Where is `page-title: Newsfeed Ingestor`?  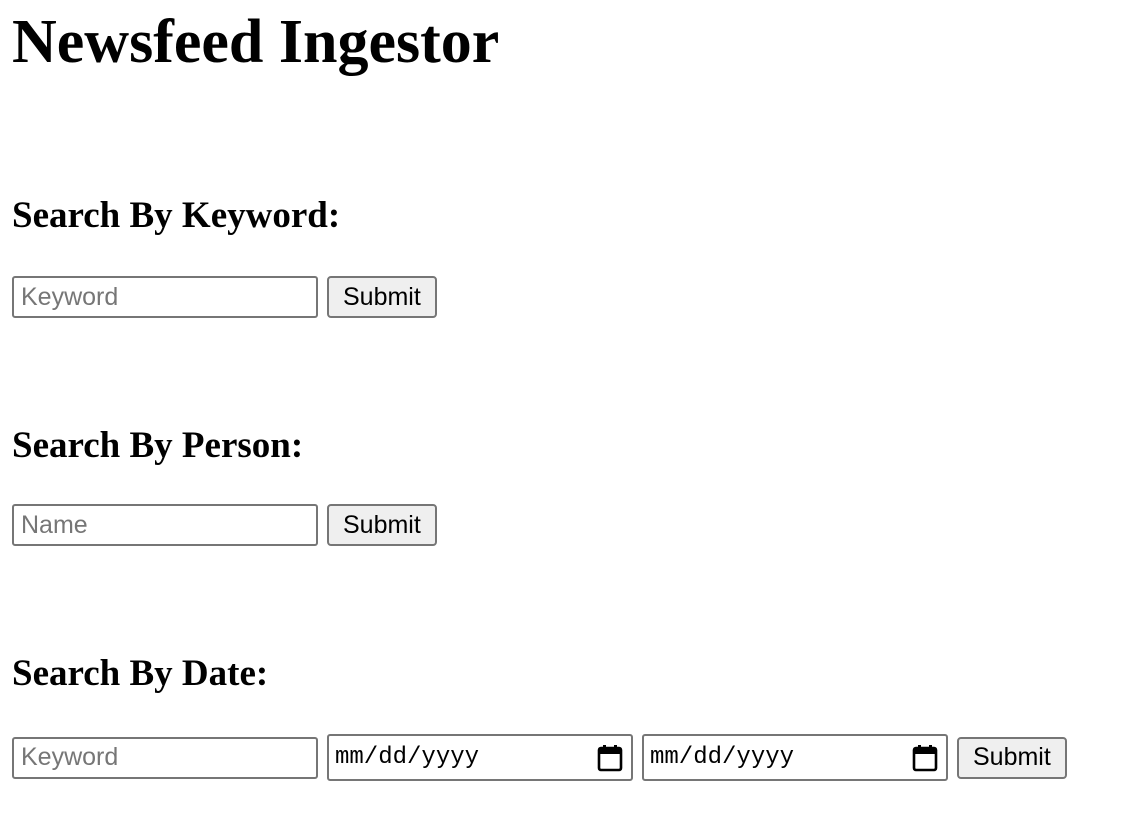 page-title: Newsfeed Ingestor is located at coordinates (256, 42).